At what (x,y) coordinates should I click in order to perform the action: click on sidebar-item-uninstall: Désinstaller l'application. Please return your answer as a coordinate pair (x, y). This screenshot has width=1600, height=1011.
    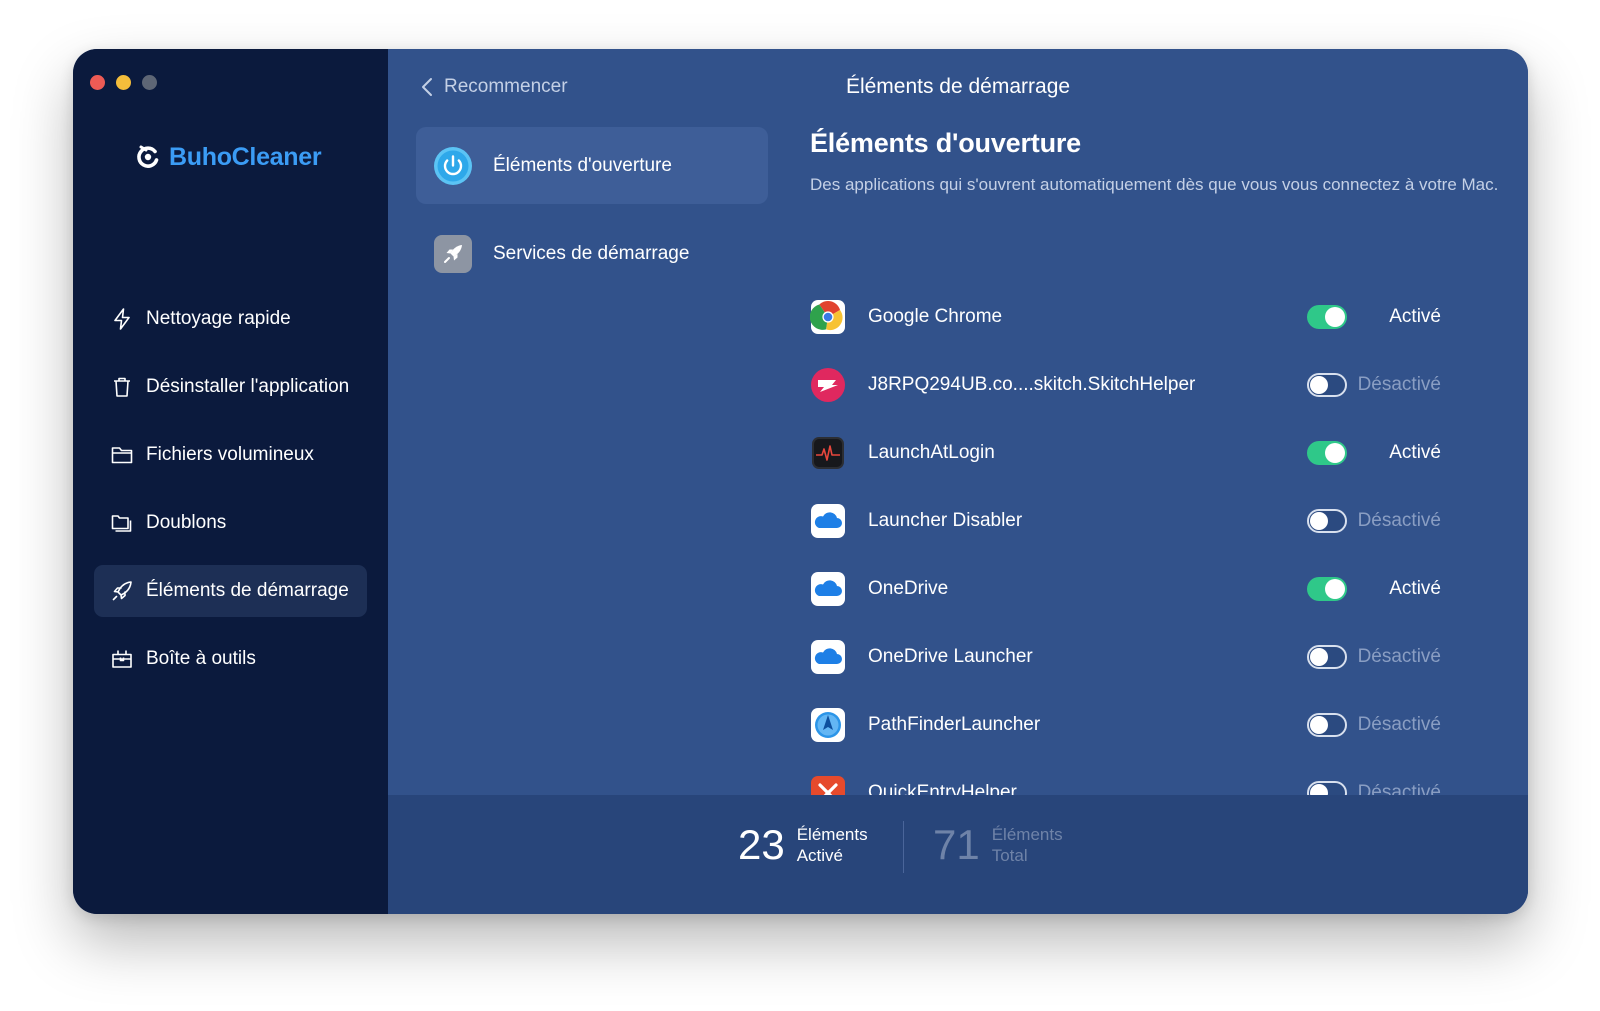
    Looking at the image, I should click on (230, 387).